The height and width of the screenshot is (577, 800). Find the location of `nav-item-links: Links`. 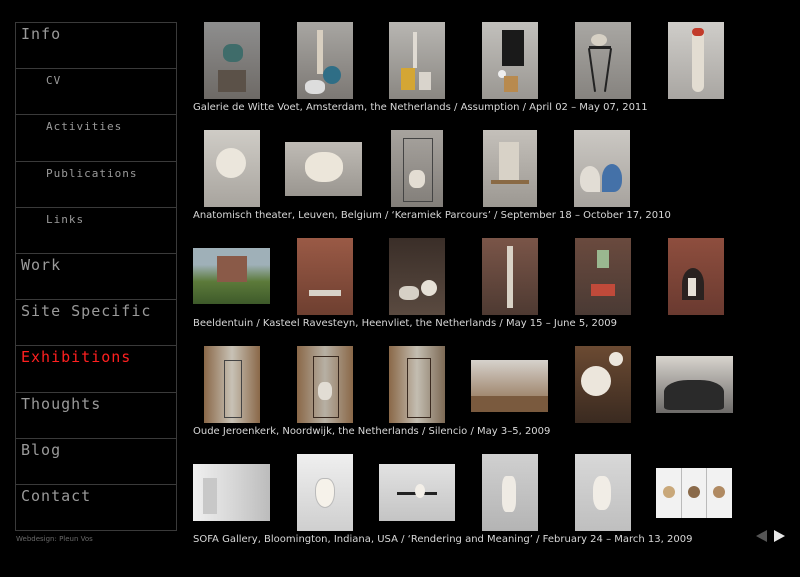

nav-item-links: Links is located at coordinates (96, 230).